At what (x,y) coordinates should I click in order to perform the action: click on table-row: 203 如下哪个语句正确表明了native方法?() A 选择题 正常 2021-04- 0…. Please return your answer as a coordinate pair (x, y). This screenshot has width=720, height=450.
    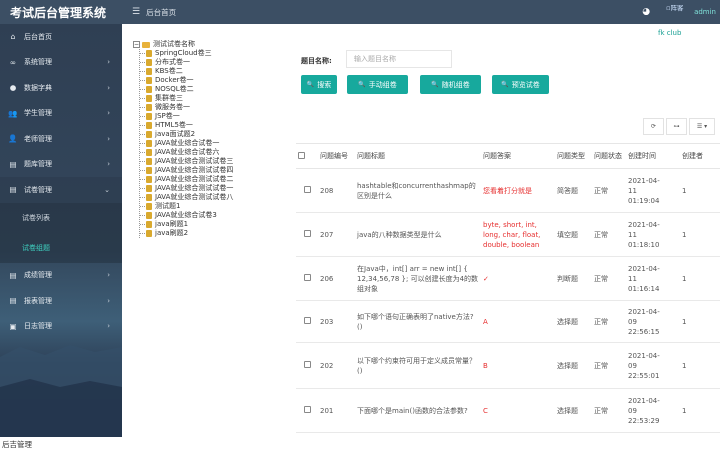
    Looking at the image, I should click on (508, 321).